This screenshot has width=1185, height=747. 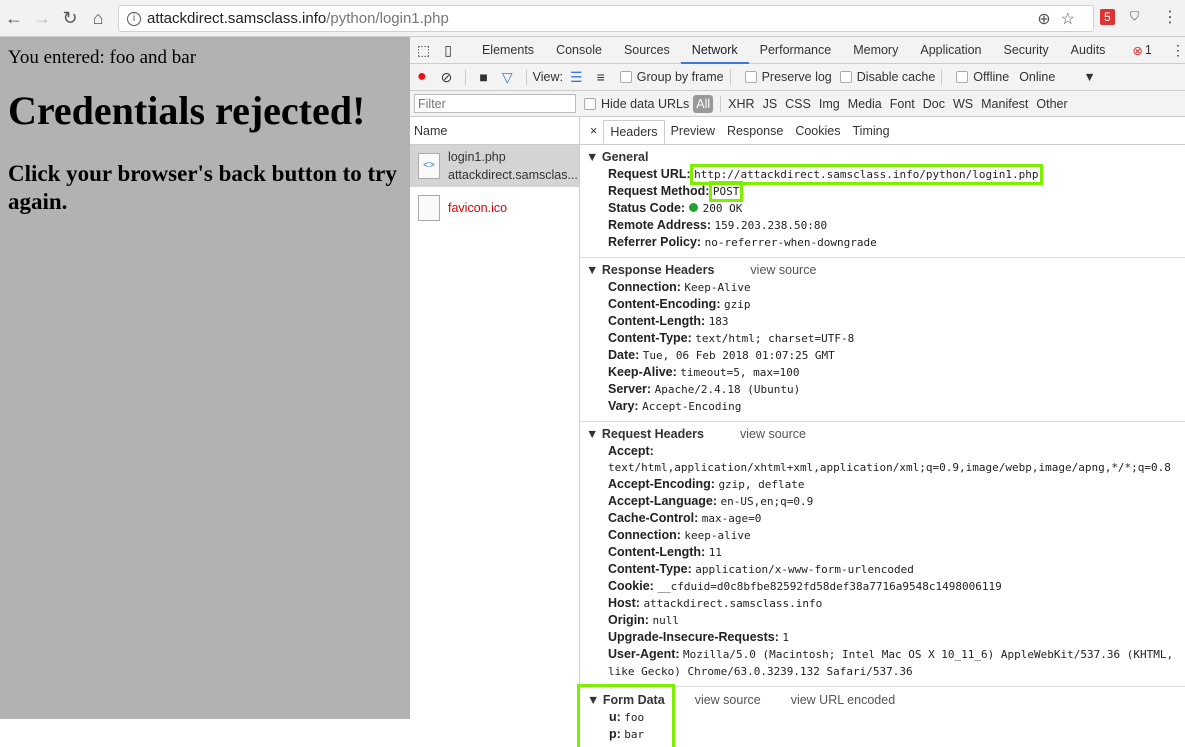 What do you see at coordinates (1134, 16) in the screenshot?
I see `shield-extension-icon: ⛉` at bounding box center [1134, 16].